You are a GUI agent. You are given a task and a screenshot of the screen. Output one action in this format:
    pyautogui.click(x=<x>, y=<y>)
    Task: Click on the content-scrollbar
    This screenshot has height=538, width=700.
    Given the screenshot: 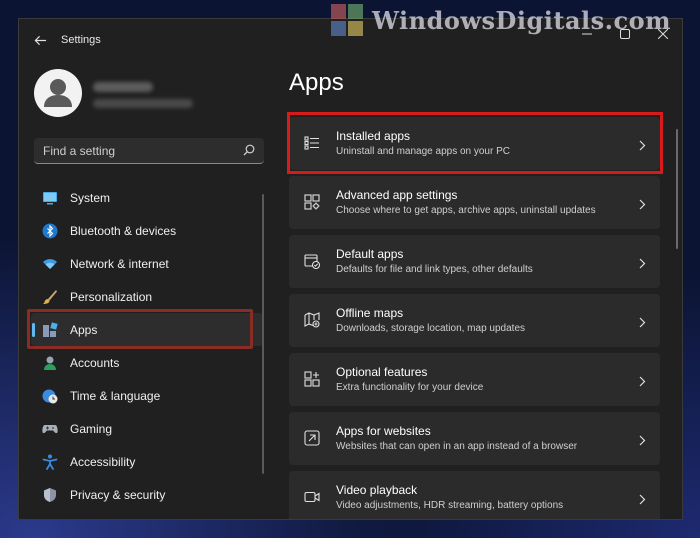 What is the action you would take?
    pyautogui.click(x=677, y=189)
    